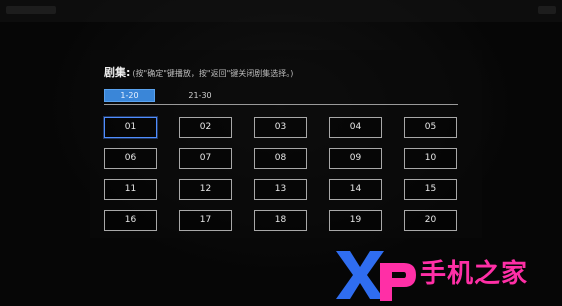  Describe the element at coordinates (430, 127) in the screenshot. I see `episode-button-05: 05` at that location.